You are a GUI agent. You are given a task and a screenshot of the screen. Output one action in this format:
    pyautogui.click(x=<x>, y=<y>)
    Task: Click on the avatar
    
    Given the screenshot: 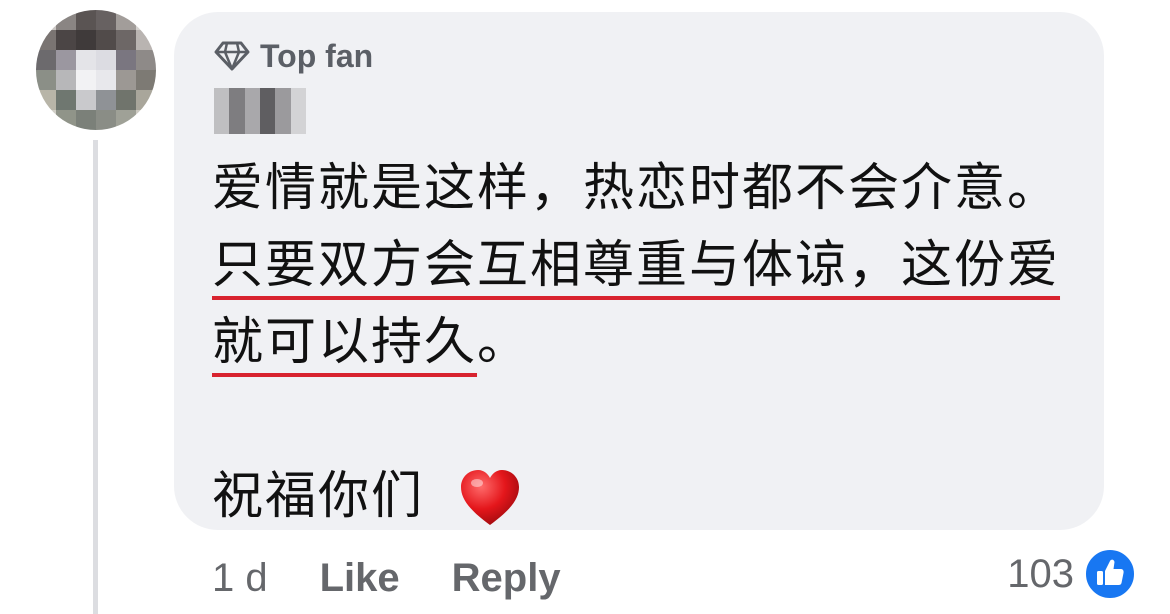 What is the action you would take?
    pyautogui.click(x=96, y=70)
    